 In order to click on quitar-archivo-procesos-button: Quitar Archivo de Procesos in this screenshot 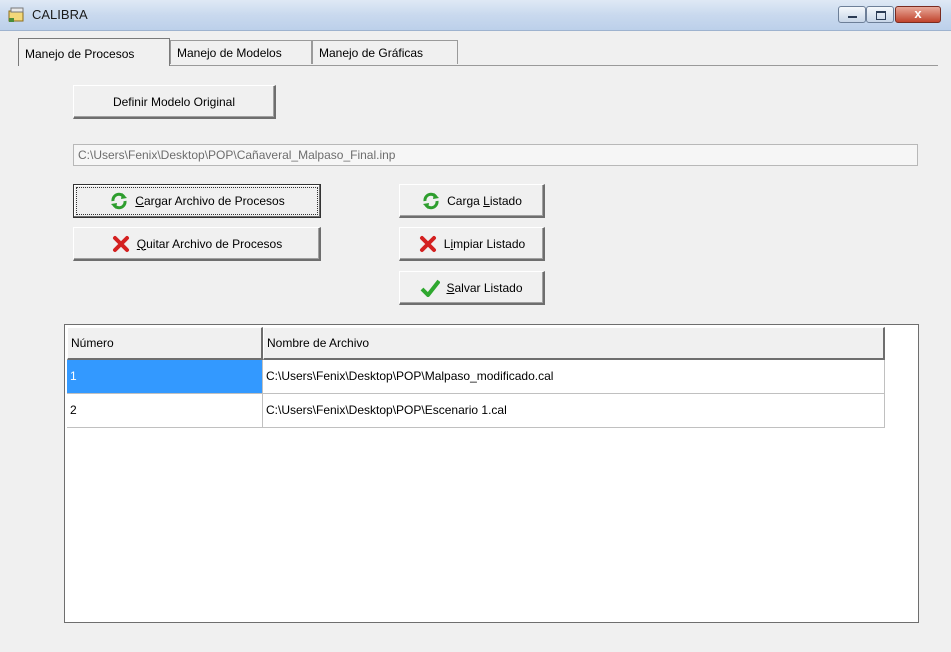, I will do `click(197, 244)`.